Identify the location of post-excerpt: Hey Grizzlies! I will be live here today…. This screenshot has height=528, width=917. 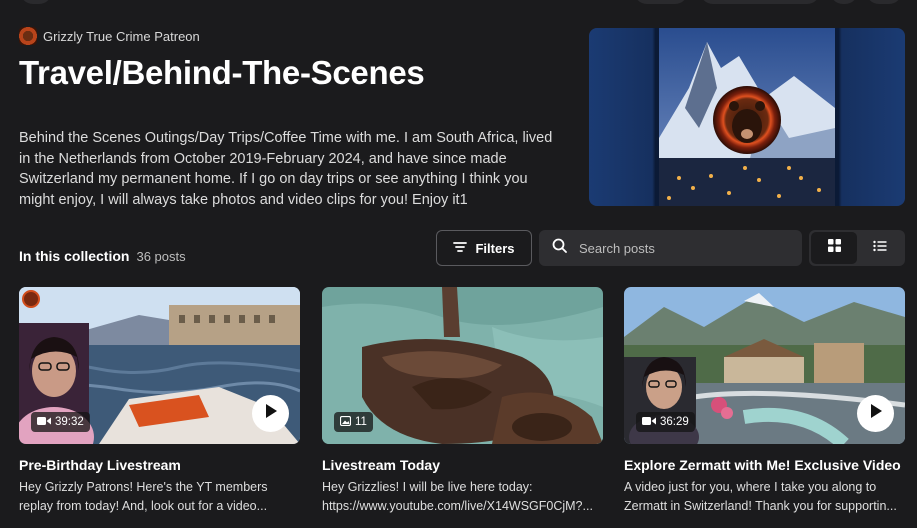
(462, 497).